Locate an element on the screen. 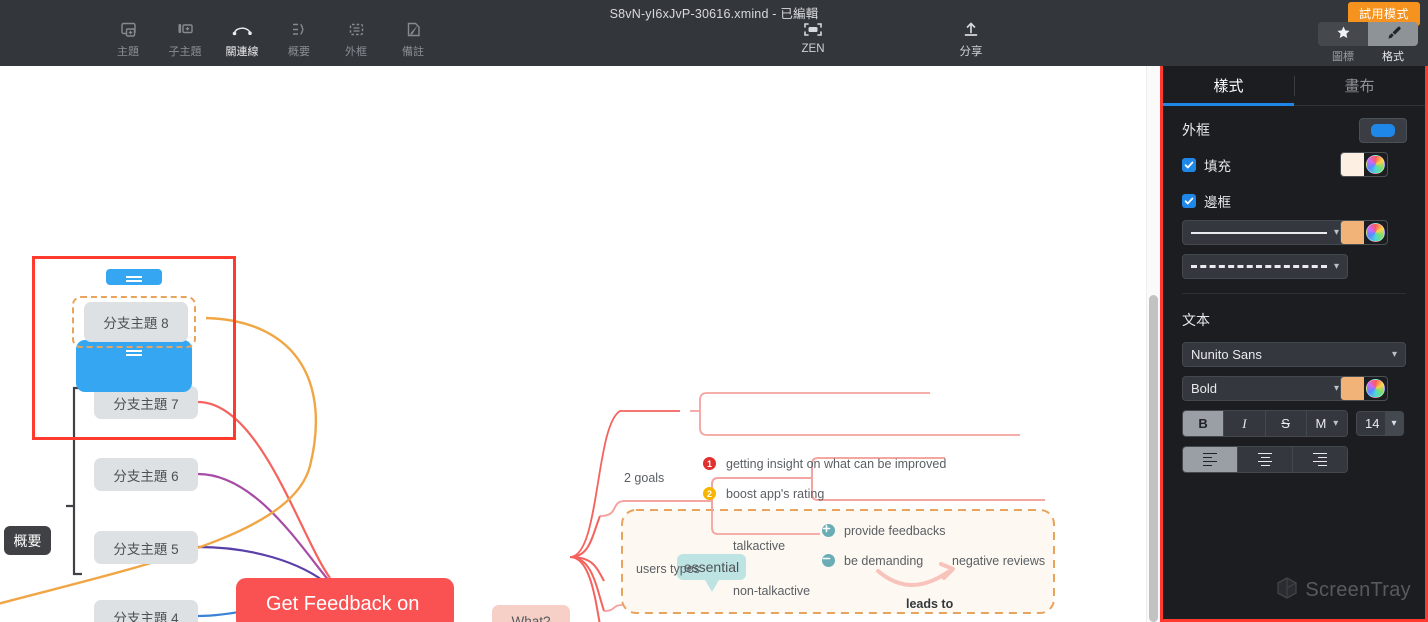  screentray-watermark: ScreenTray is located at coordinates (1343, 590).